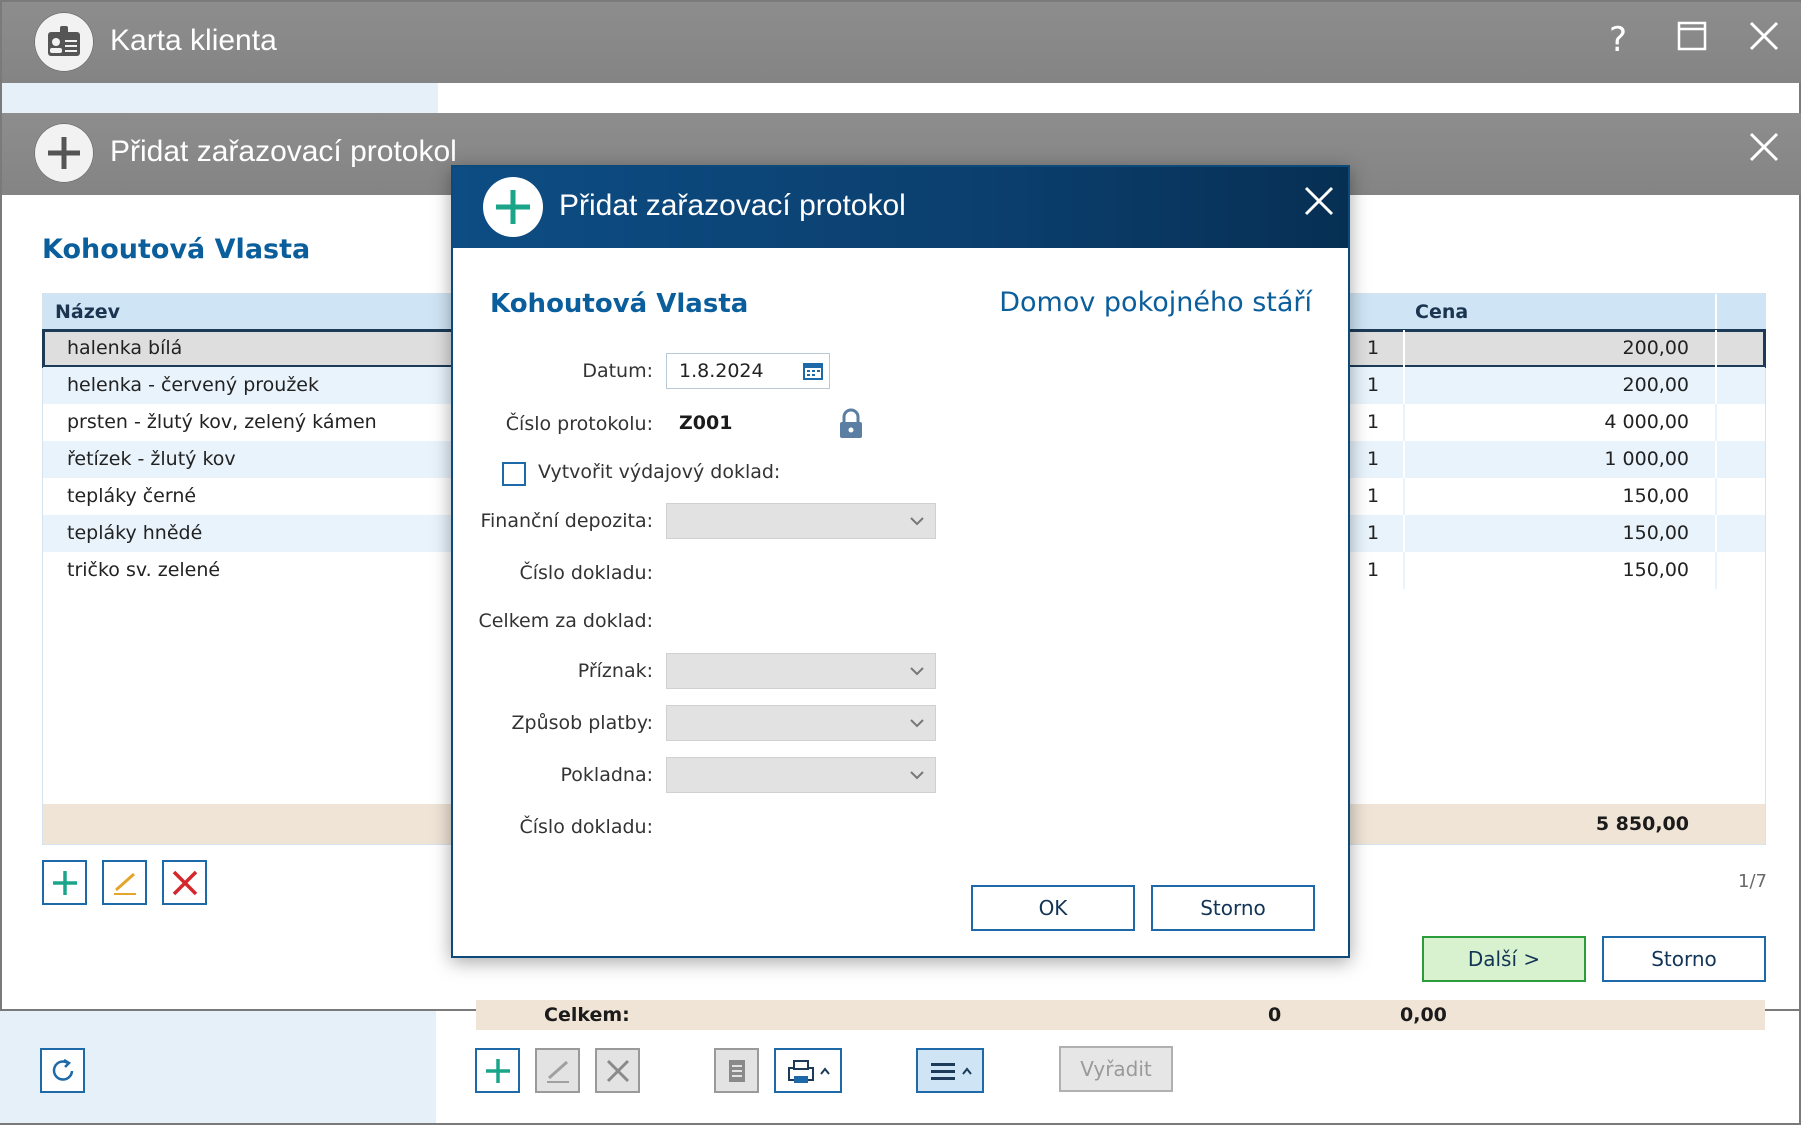 Image resolution: width=1801 pixels, height=1125 pixels. I want to click on lock-icon, so click(851, 426).